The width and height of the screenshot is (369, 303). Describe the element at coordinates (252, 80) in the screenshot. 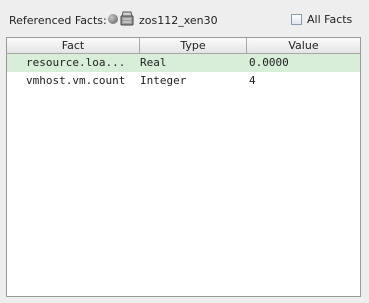

I see `value-cell: 4` at that location.